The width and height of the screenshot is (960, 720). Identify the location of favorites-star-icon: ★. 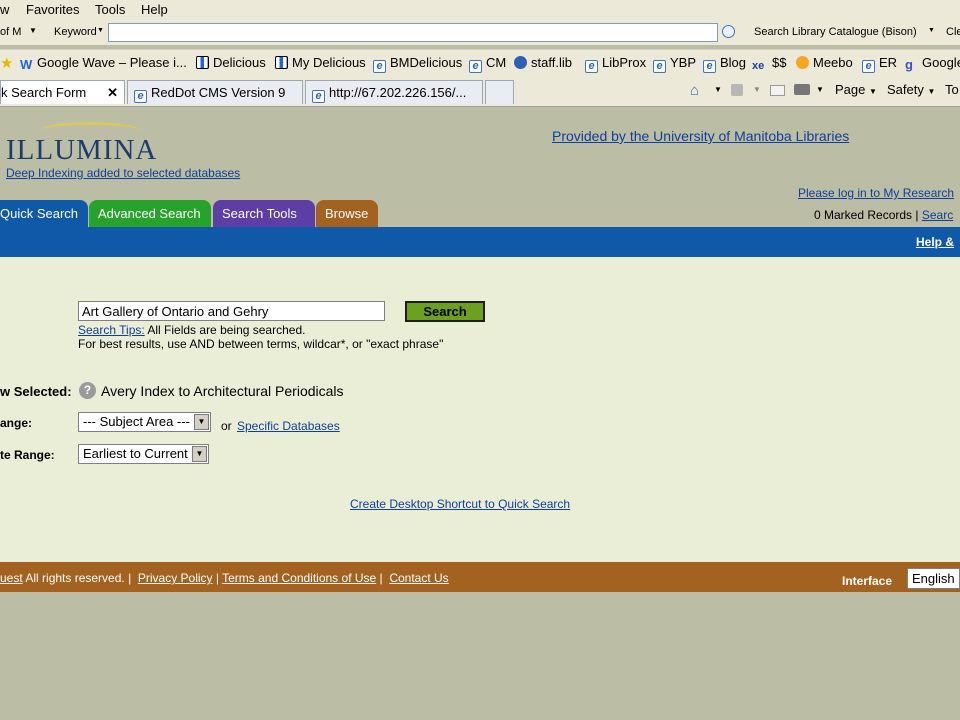
(6, 63).